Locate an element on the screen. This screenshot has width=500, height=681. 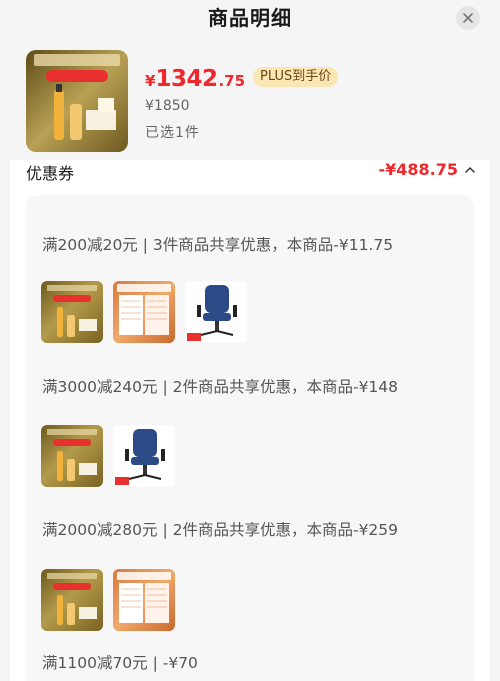
selected-quantity: 已选1件 is located at coordinates (172, 133).